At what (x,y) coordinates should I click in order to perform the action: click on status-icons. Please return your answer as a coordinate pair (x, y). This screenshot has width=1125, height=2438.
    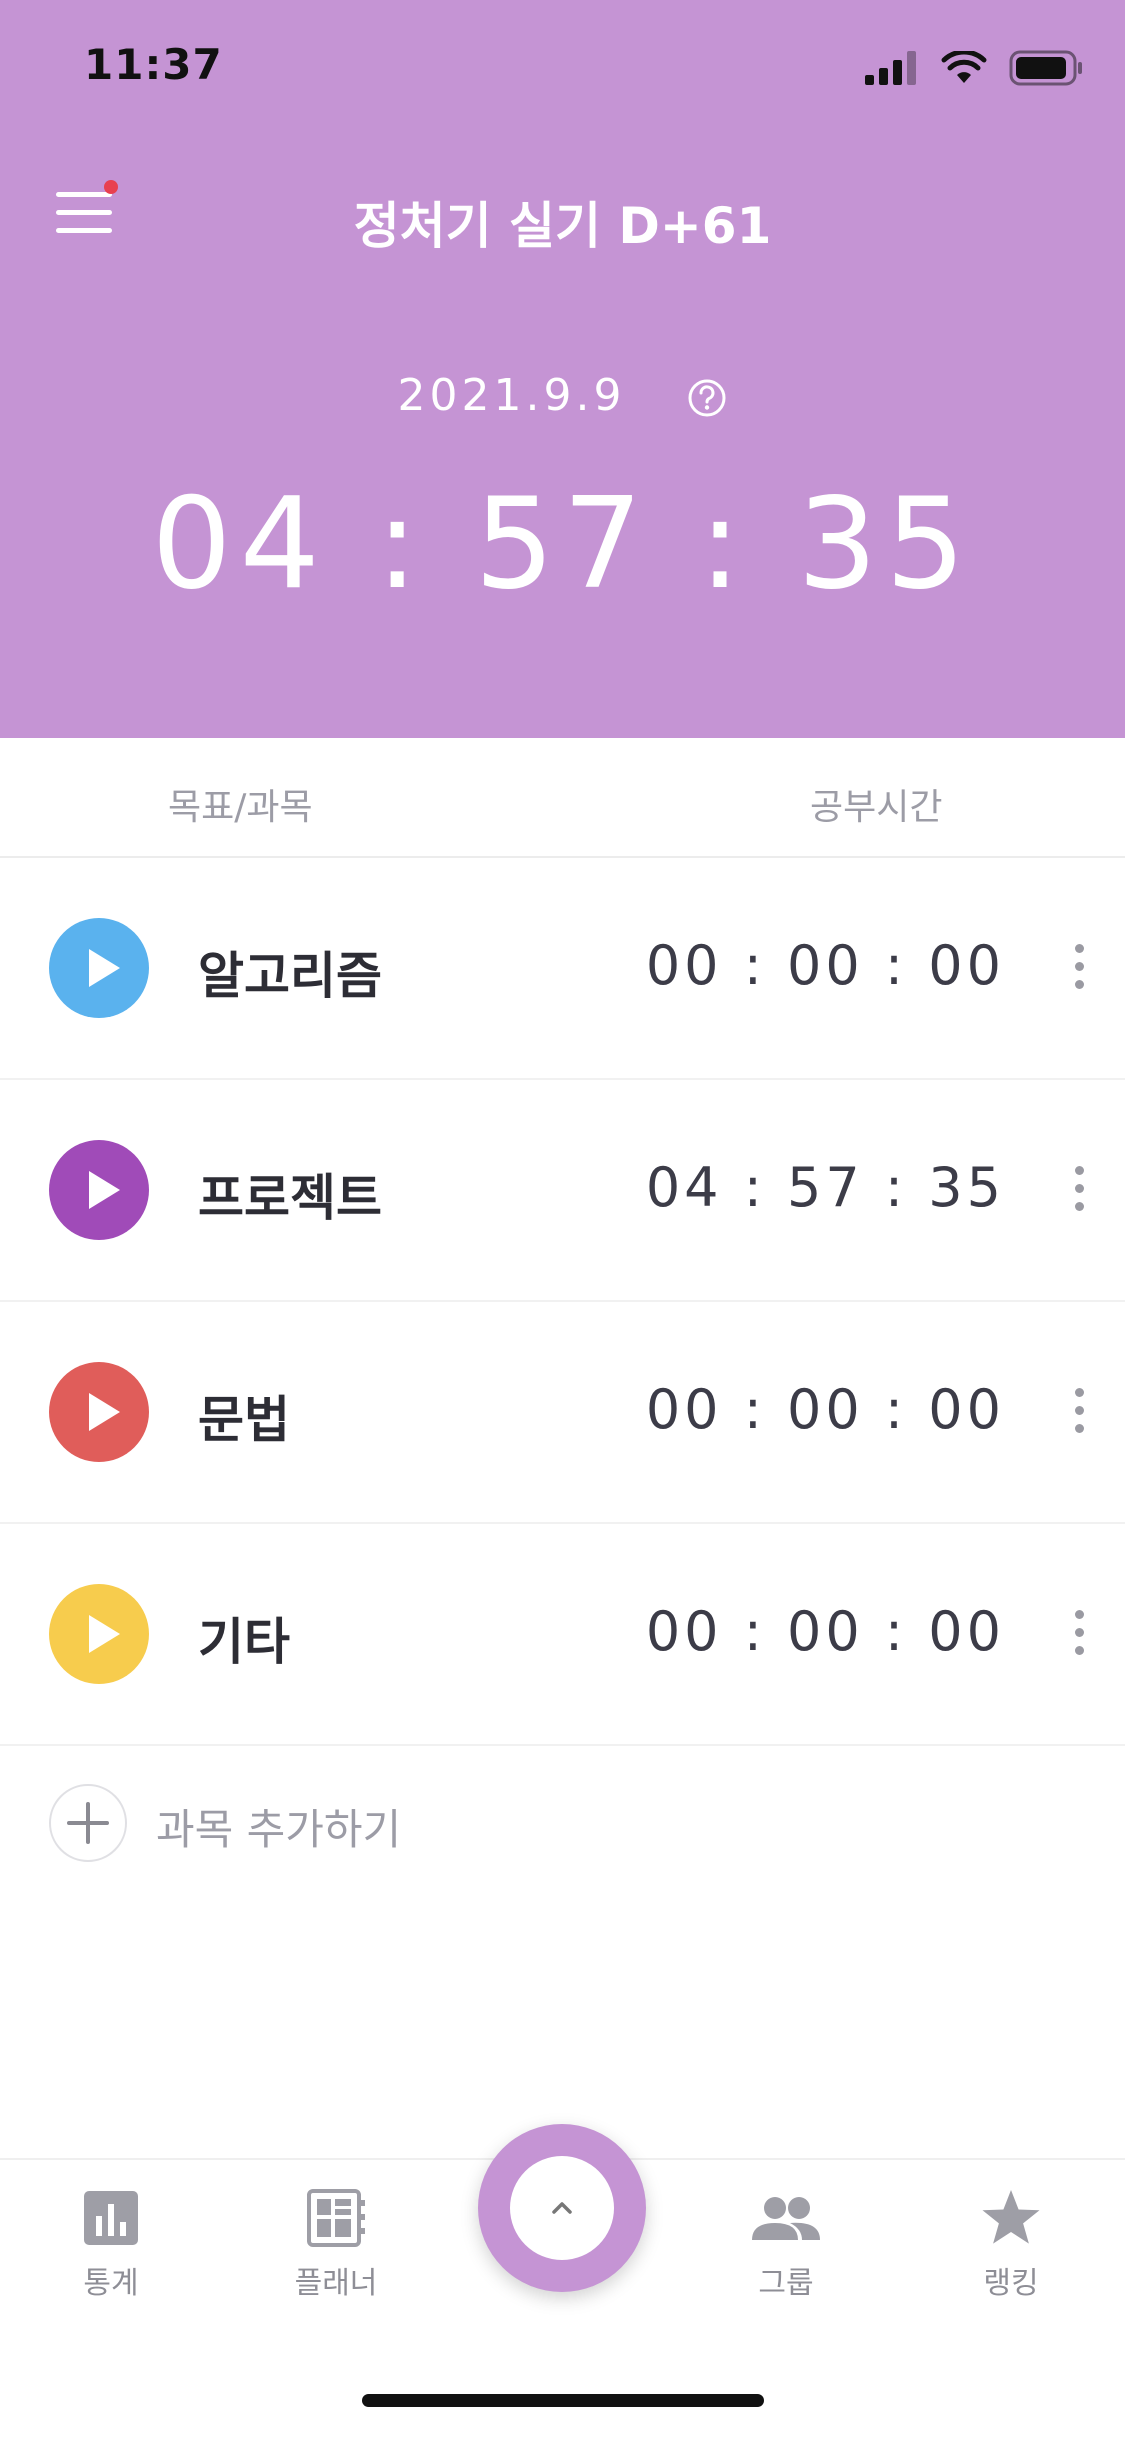
    Looking at the image, I should click on (974, 68).